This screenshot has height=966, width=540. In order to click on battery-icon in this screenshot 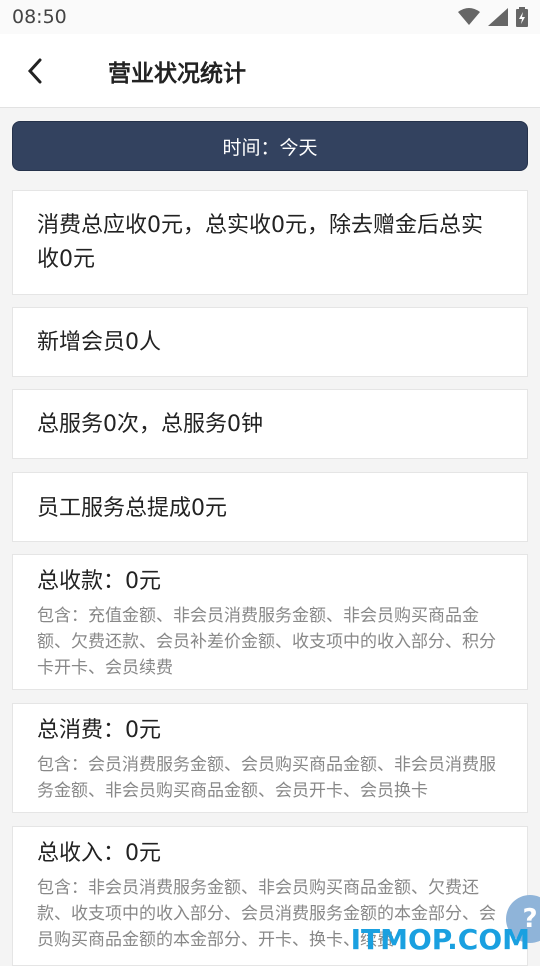, I will do `click(522, 17)`.